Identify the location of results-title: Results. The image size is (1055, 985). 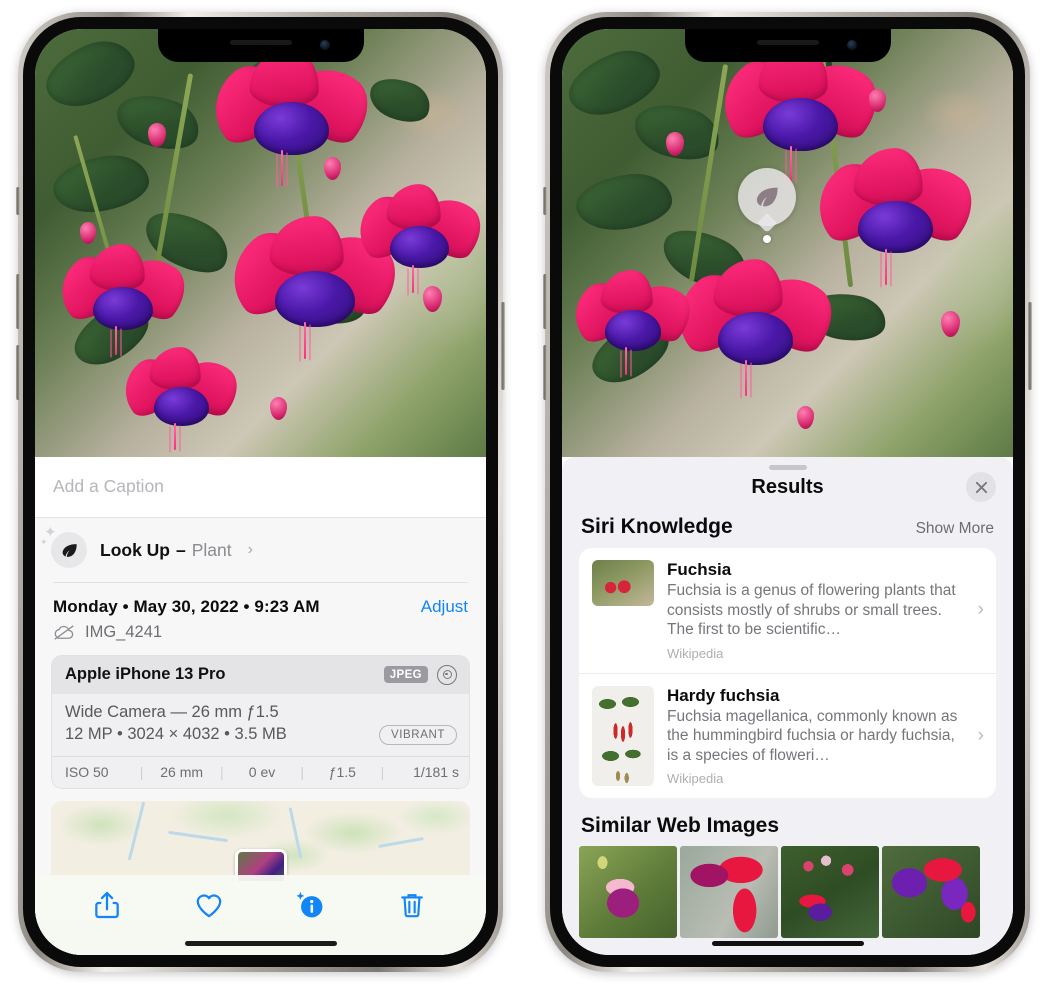
(787, 487).